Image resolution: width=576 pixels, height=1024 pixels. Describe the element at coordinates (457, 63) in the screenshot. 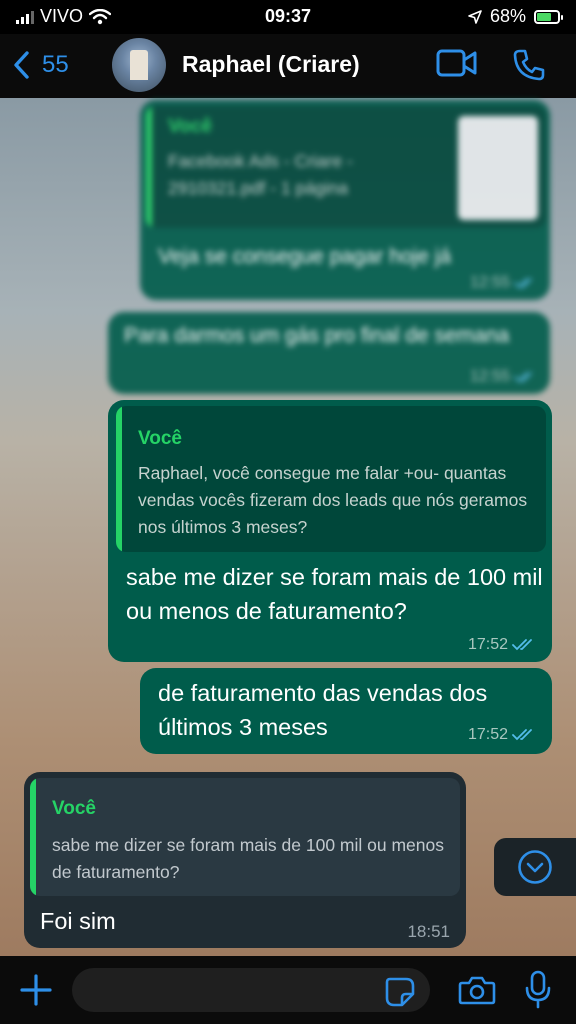

I see `video-call-icon` at that location.